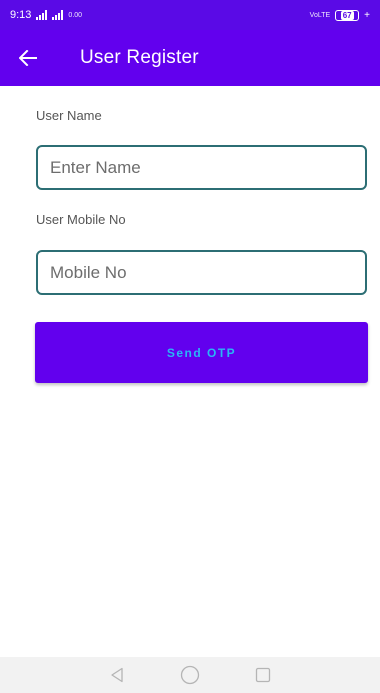  Describe the element at coordinates (69, 115) in the screenshot. I see `user-name-label: User Name` at that location.